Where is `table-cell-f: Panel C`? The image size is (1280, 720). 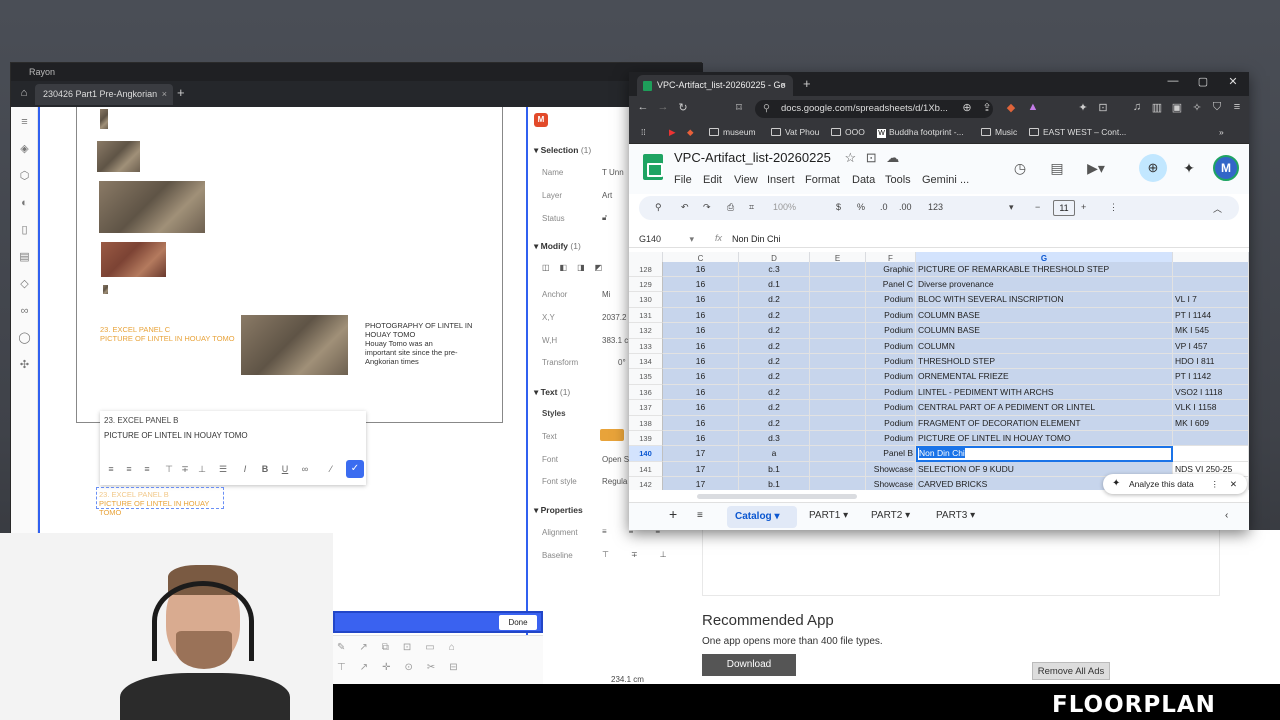 table-cell-f: Panel C is located at coordinates (891, 285).